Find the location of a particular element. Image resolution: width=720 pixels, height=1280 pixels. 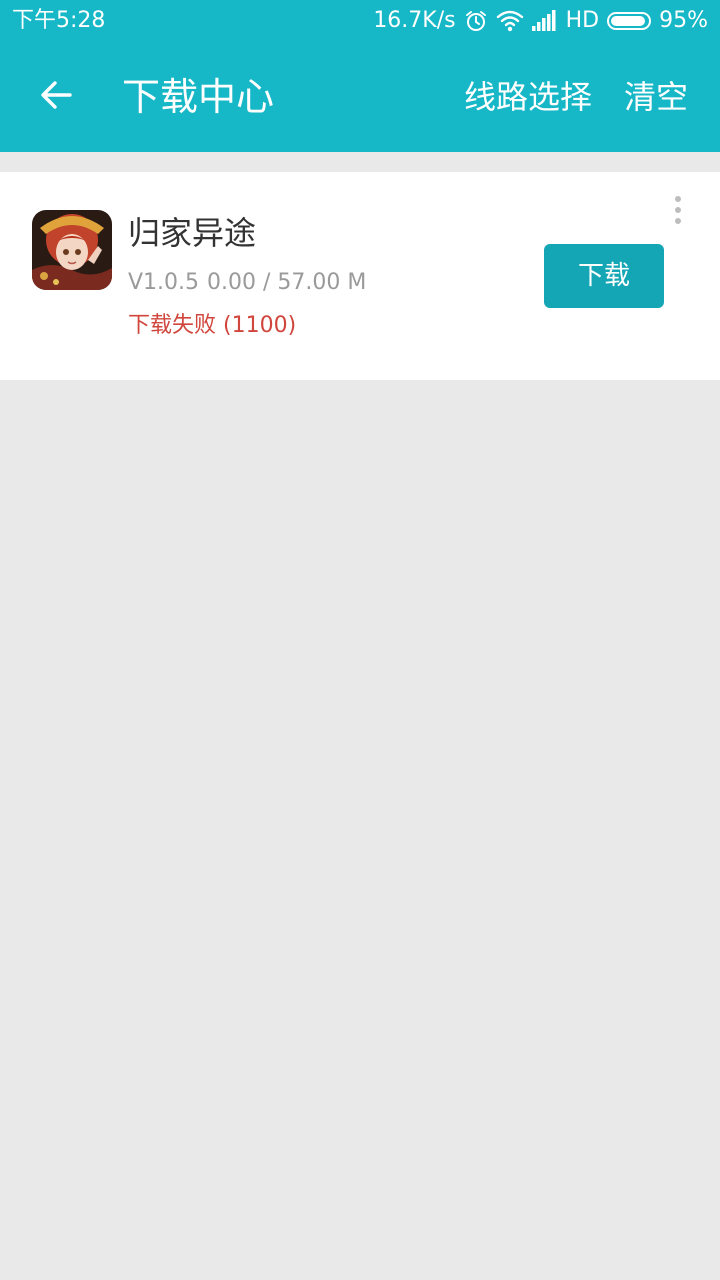

network-speed: 16.7K/s is located at coordinates (414, 20).